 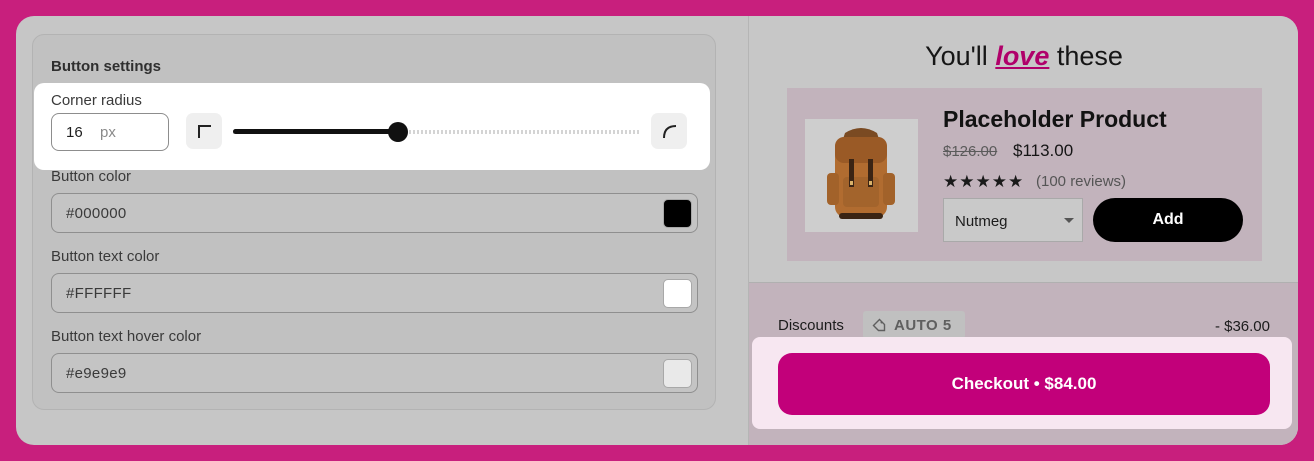 I want to click on button-text-color-swatch, so click(x=677, y=293).